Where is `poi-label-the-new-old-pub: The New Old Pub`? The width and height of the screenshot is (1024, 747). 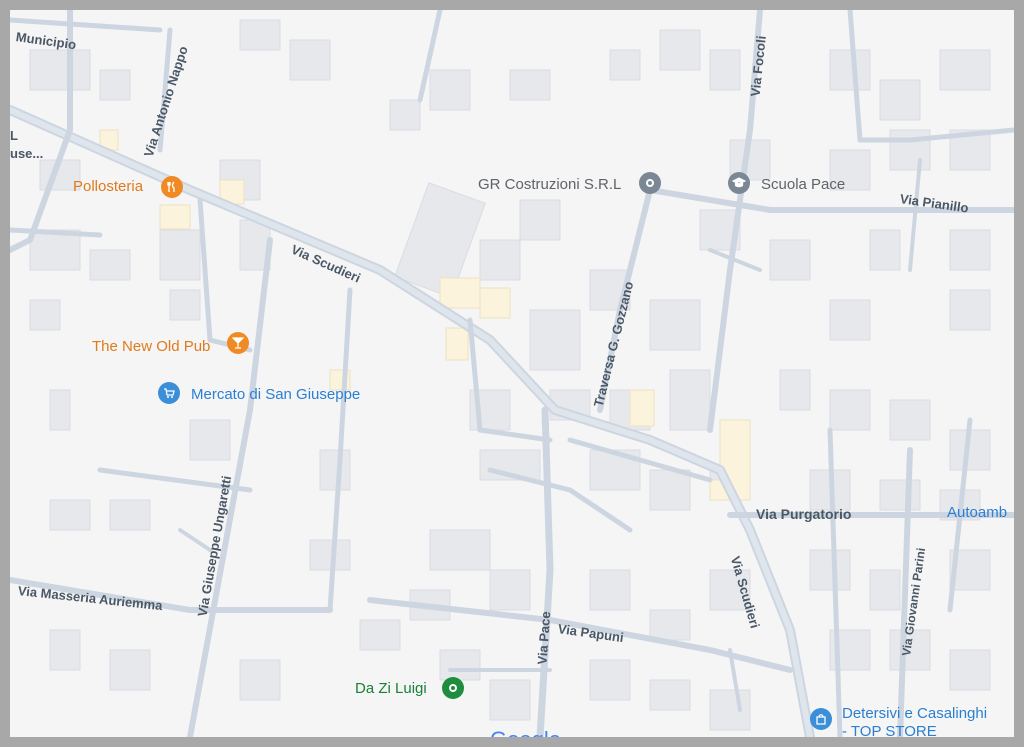
poi-label-the-new-old-pub: The New Old Pub is located at coordinates (151, 346).